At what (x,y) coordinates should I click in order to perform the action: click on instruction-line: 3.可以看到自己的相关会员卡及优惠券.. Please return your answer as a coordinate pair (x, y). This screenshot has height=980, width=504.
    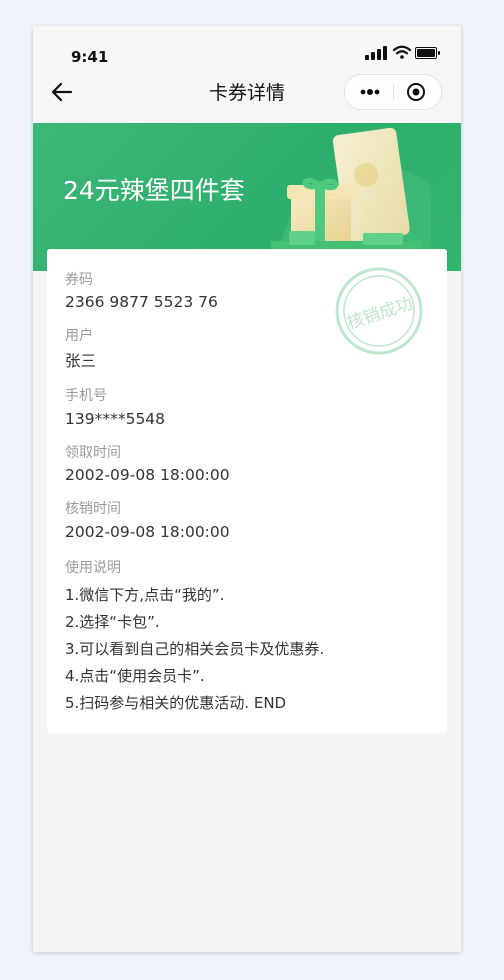
    Looking at the image, I should click on (195, 649).